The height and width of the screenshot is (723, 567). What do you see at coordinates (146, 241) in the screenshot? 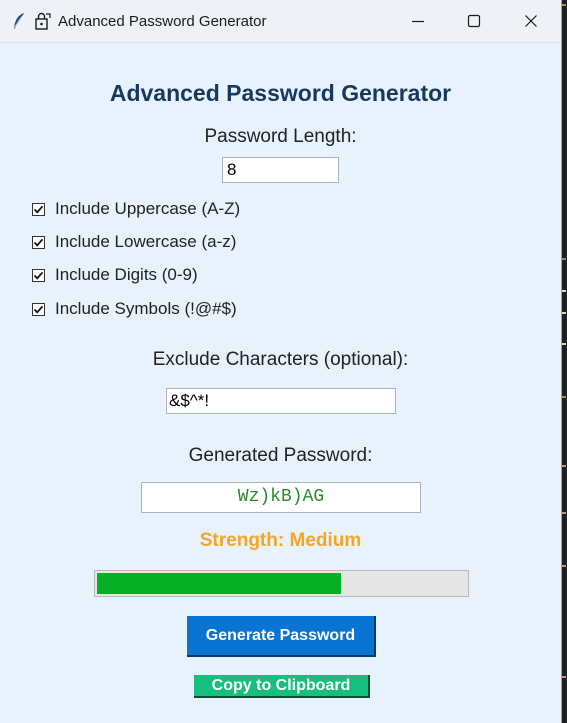
I see `lowercase-label: Include Lowercase (a-z)` at bounding box center [146, 241].